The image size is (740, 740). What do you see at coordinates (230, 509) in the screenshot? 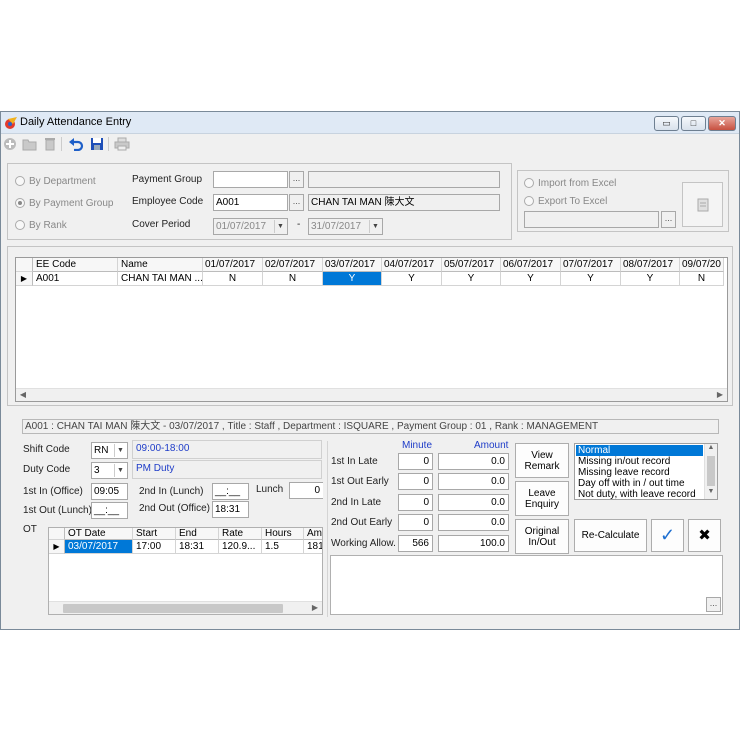
I see `second-out-office-input: 18:31` at bounding box center [230, 509].